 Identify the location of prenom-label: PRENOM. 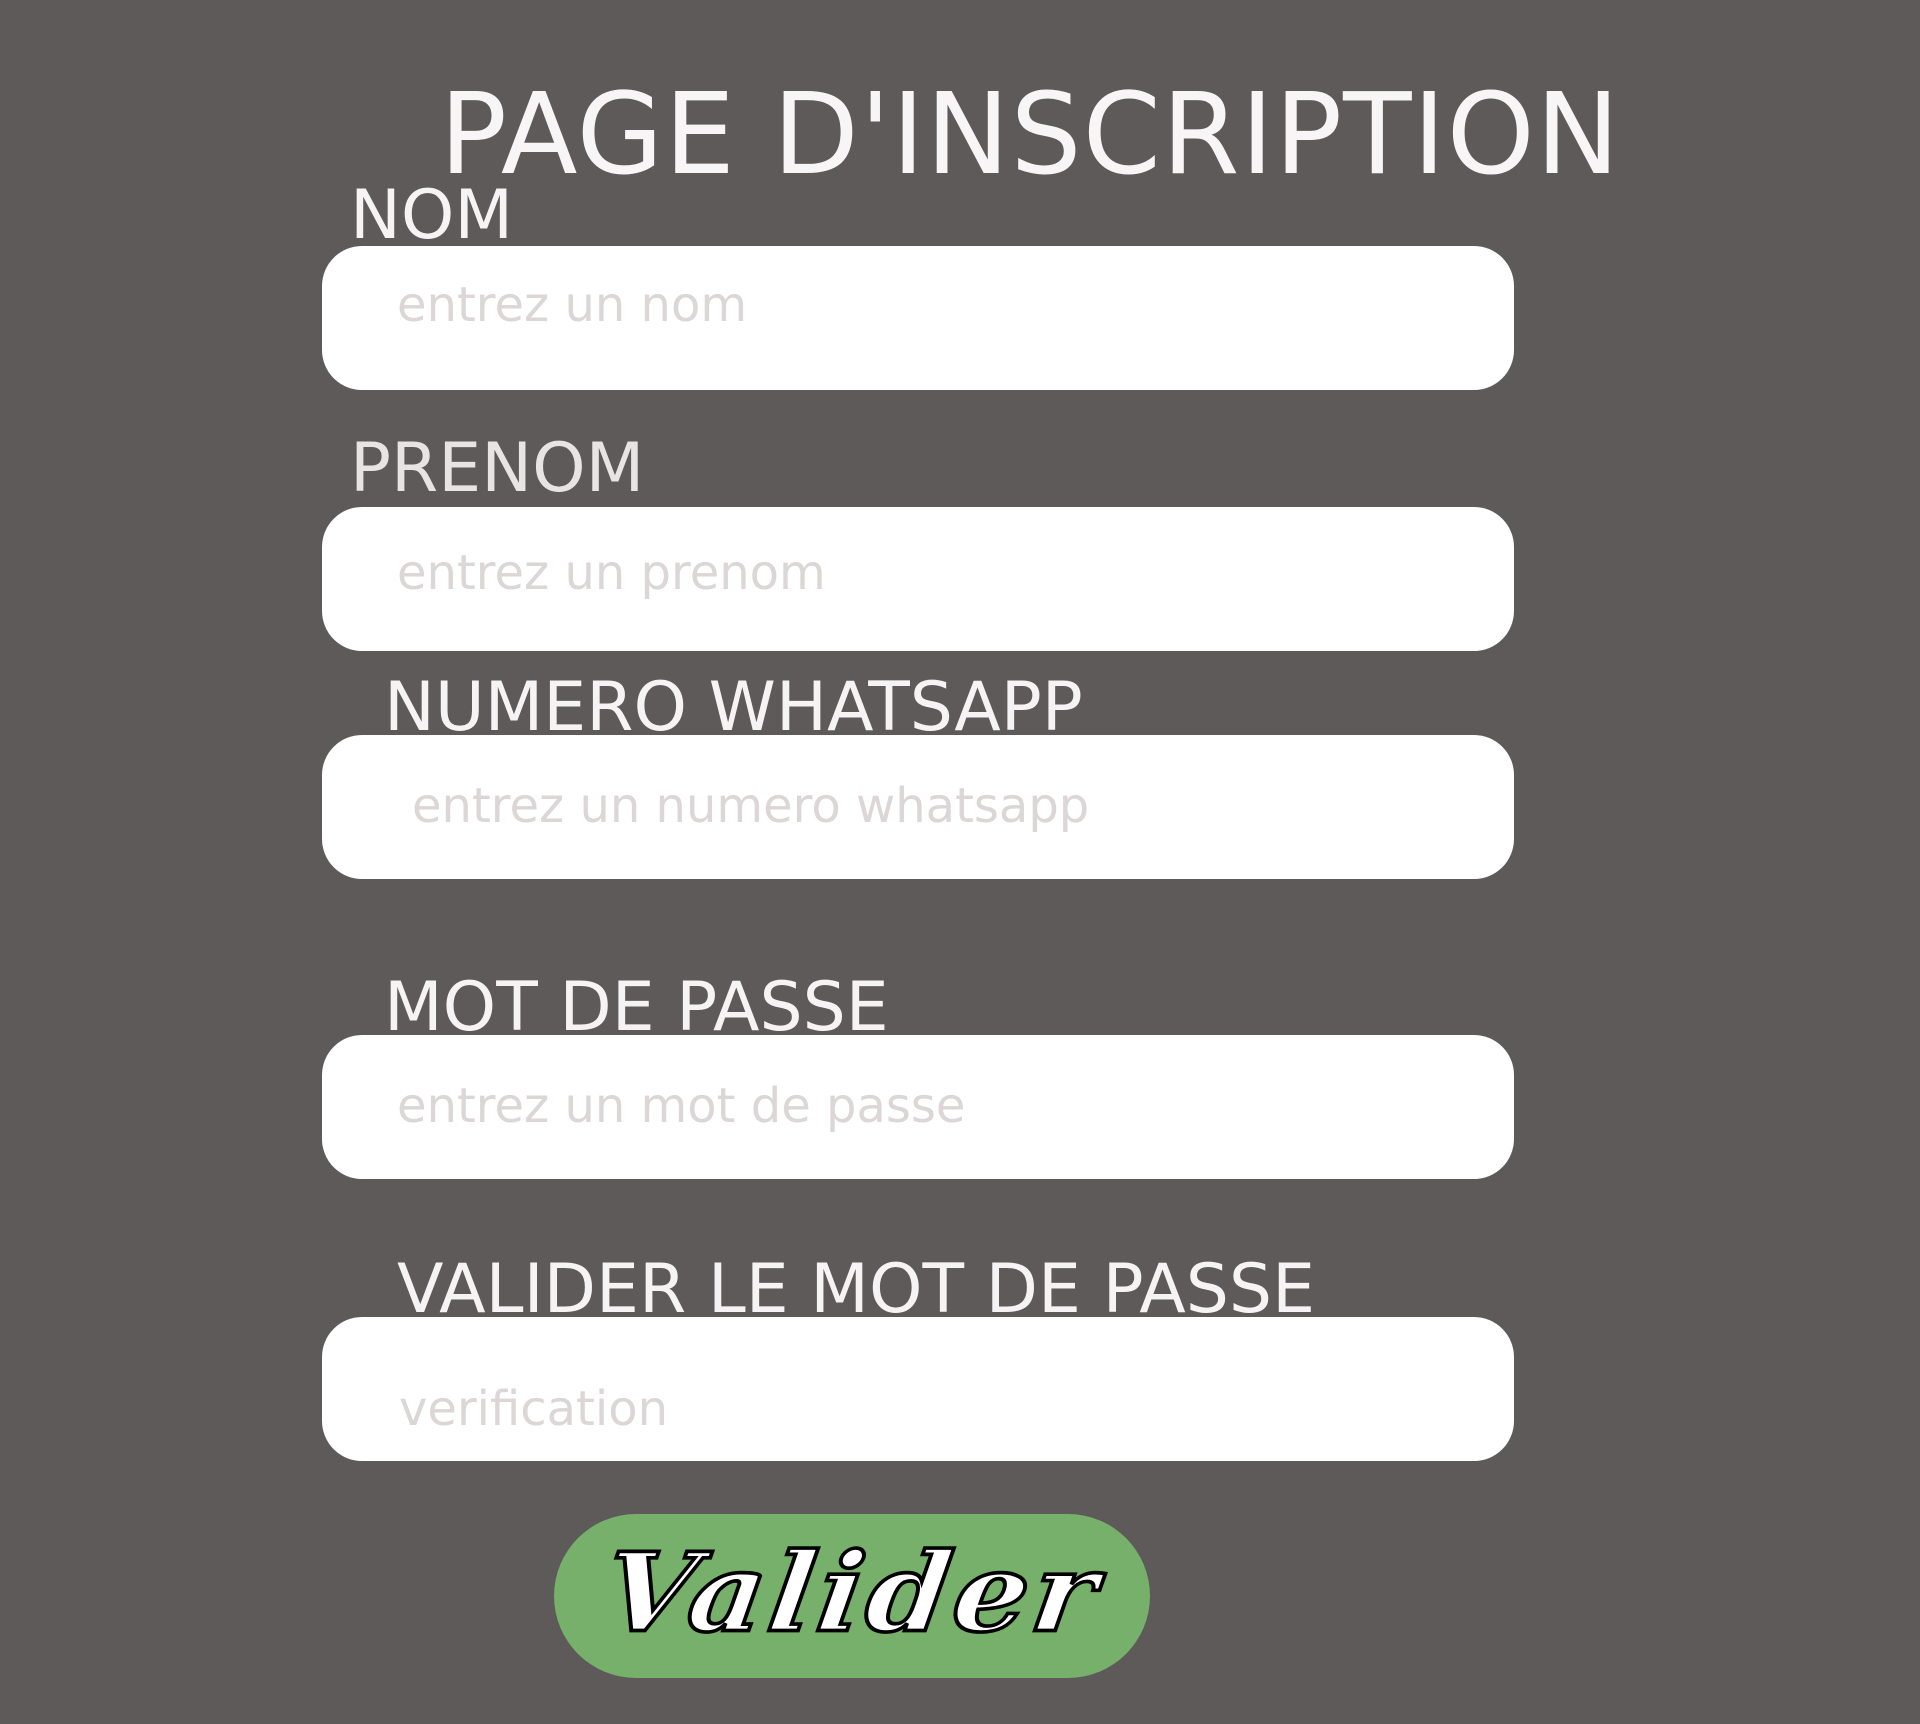
(497, 468).